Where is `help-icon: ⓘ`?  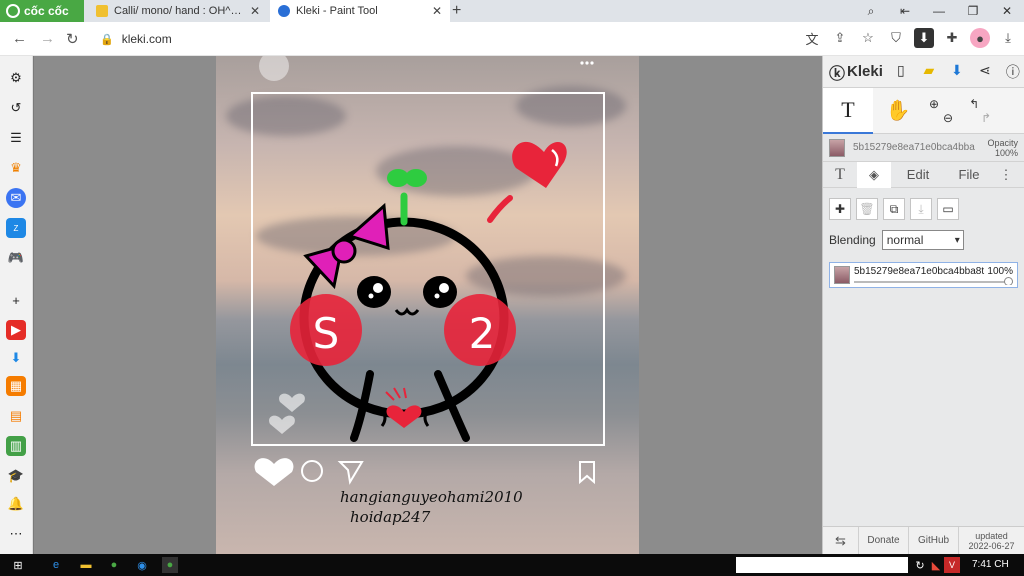 help-icon: ⓘ is located at coordinates (1013, 72).